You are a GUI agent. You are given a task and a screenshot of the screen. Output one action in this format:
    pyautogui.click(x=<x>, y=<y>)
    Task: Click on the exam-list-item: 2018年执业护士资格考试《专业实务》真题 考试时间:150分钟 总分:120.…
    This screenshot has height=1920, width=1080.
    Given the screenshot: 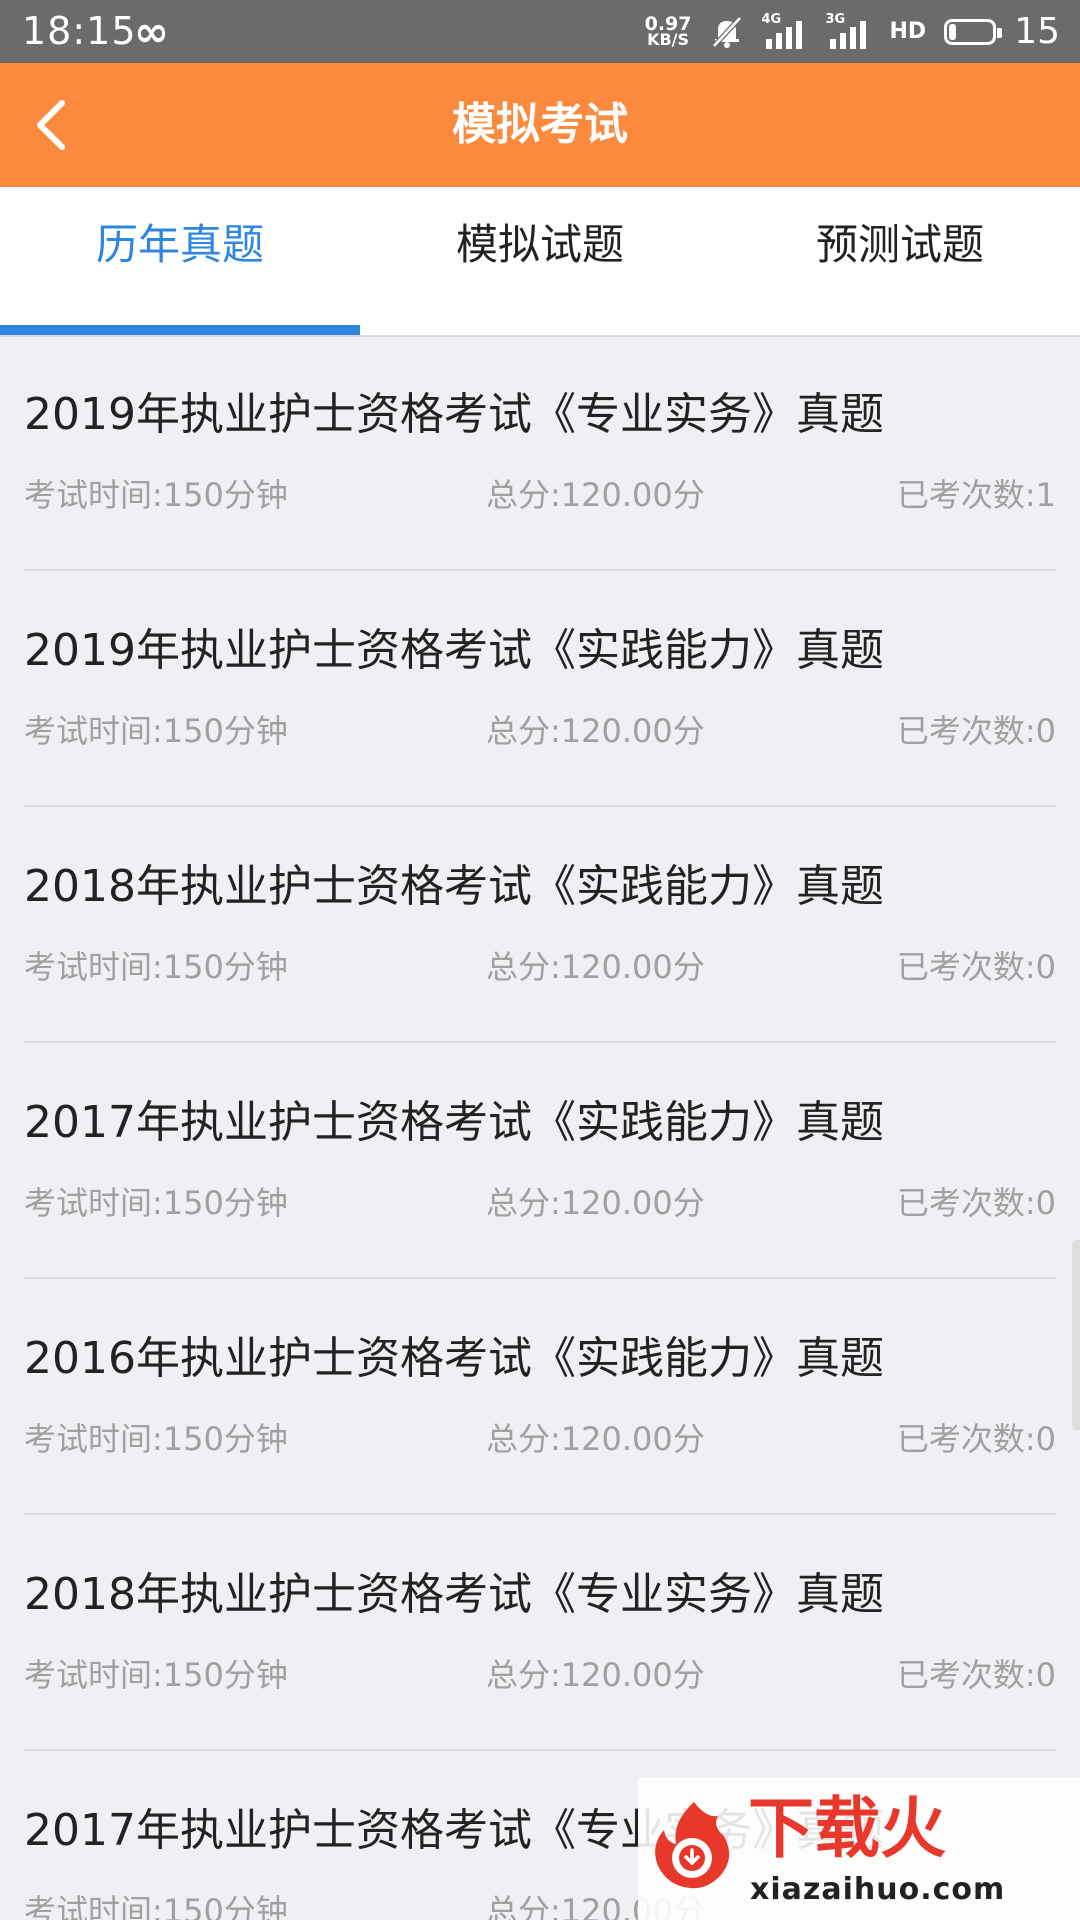 What is the action you would take?
    pyautogui.click(x=540, y=1633)
    